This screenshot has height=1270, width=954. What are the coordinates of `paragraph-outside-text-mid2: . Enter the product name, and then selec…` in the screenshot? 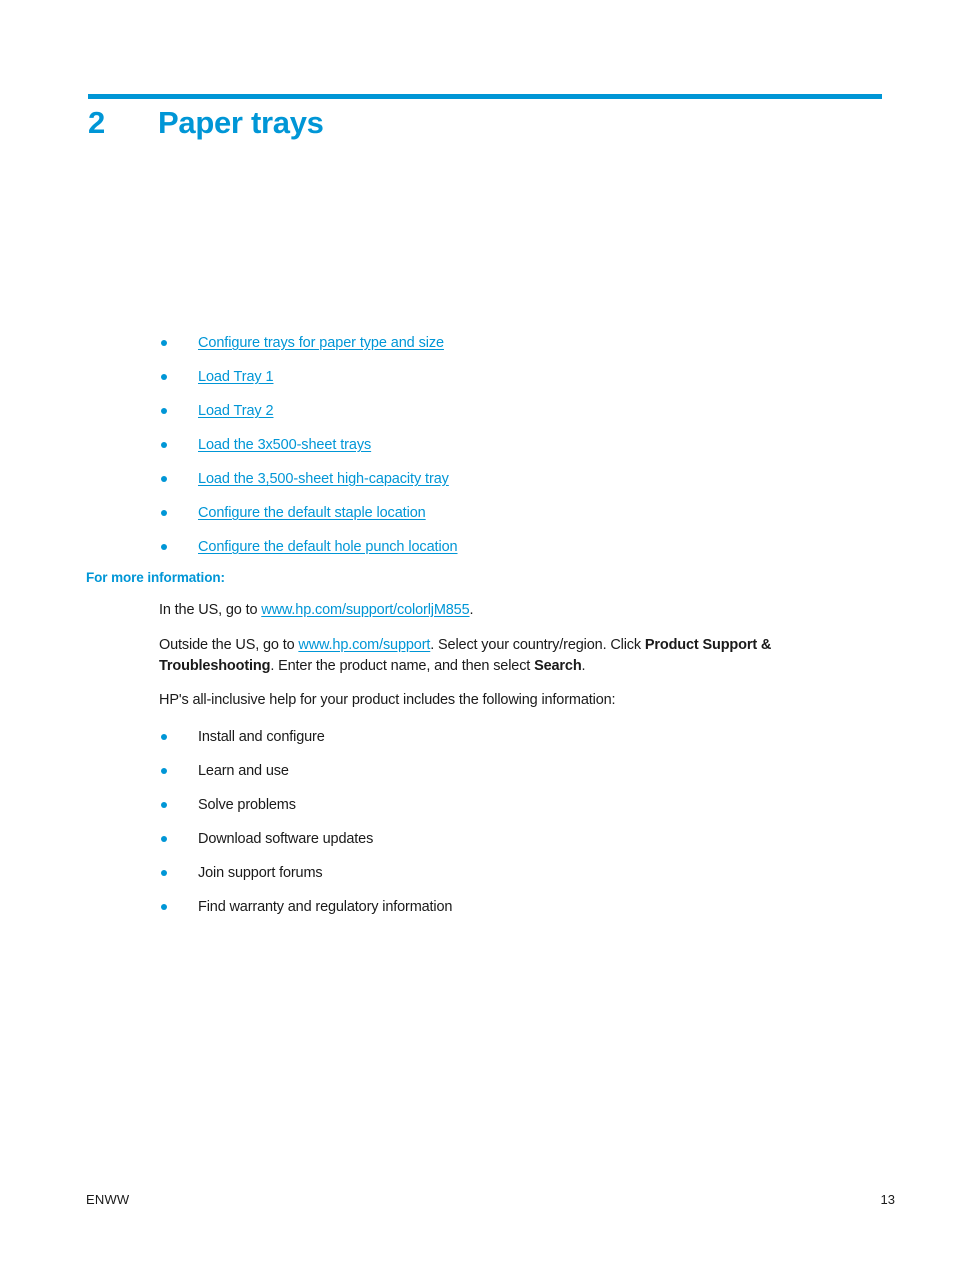 It's located at (402, 666).